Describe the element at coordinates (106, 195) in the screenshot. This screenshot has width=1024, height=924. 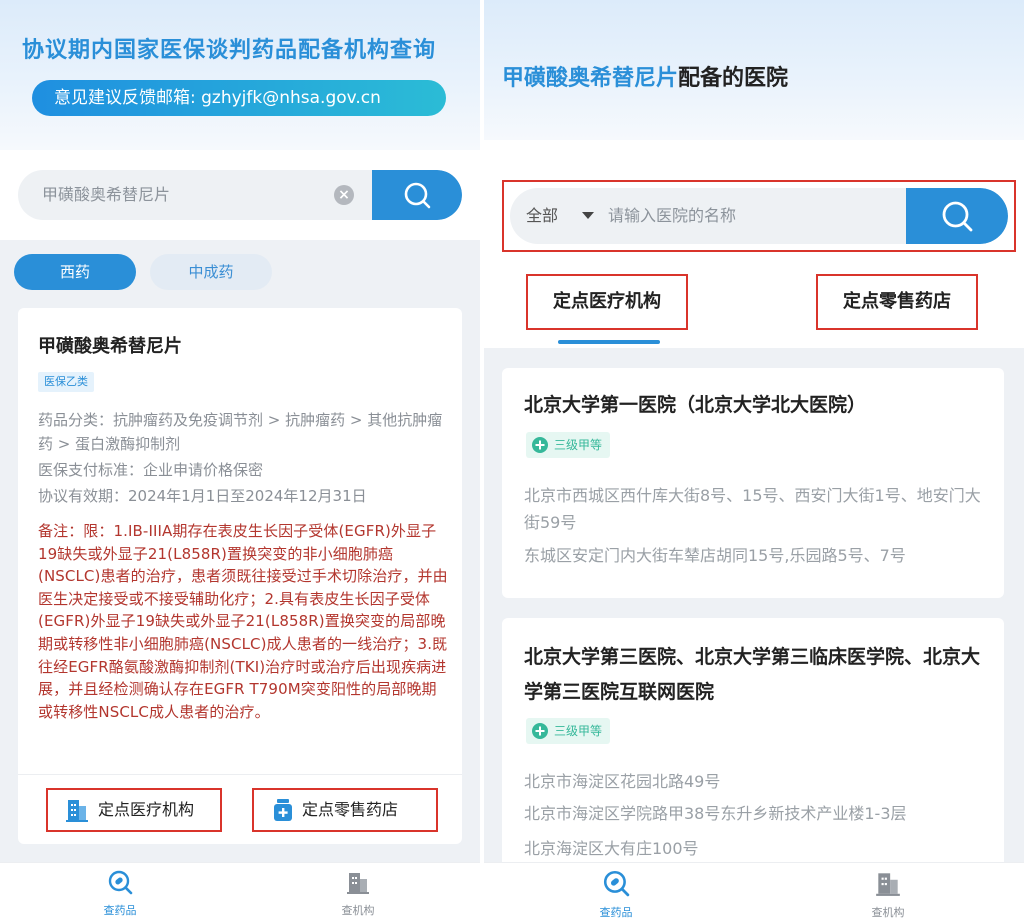
I see `drug-search-input: 甲磺酸奥希替尼片` at that location.